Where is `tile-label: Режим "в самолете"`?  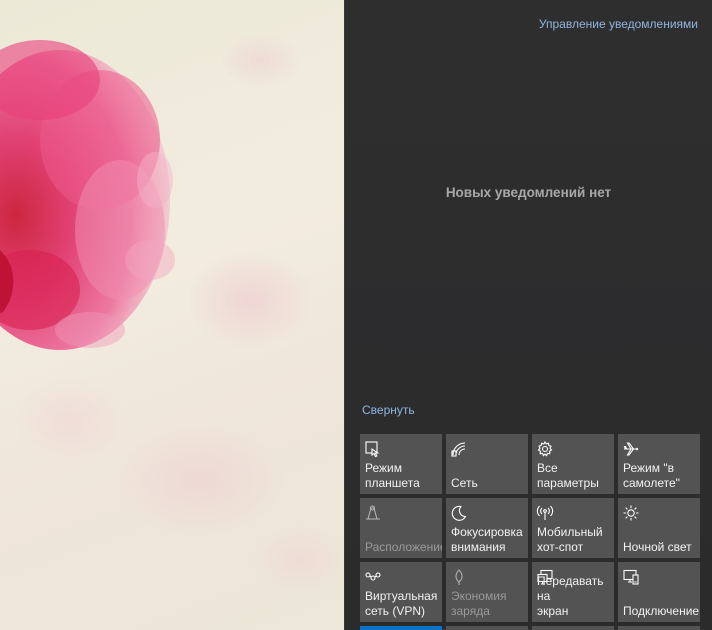
tile-label: Режим "в самолете" is located at coordinates (651, 475).